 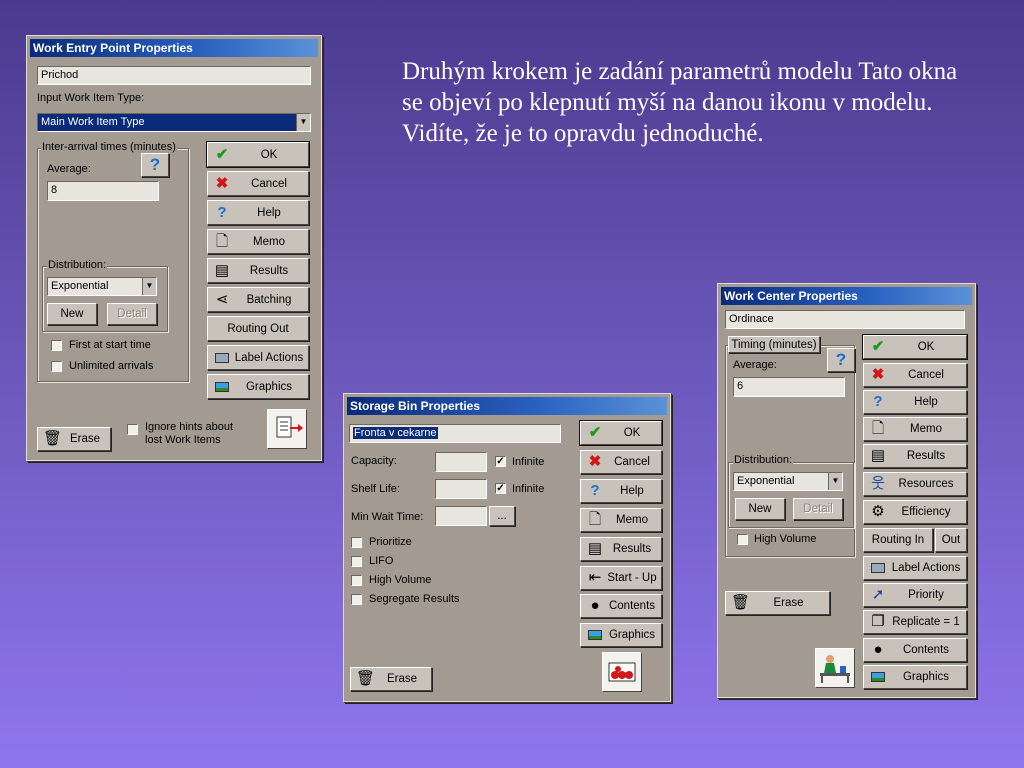 I want to click on average-field: 8, so click(x=103, y=191).